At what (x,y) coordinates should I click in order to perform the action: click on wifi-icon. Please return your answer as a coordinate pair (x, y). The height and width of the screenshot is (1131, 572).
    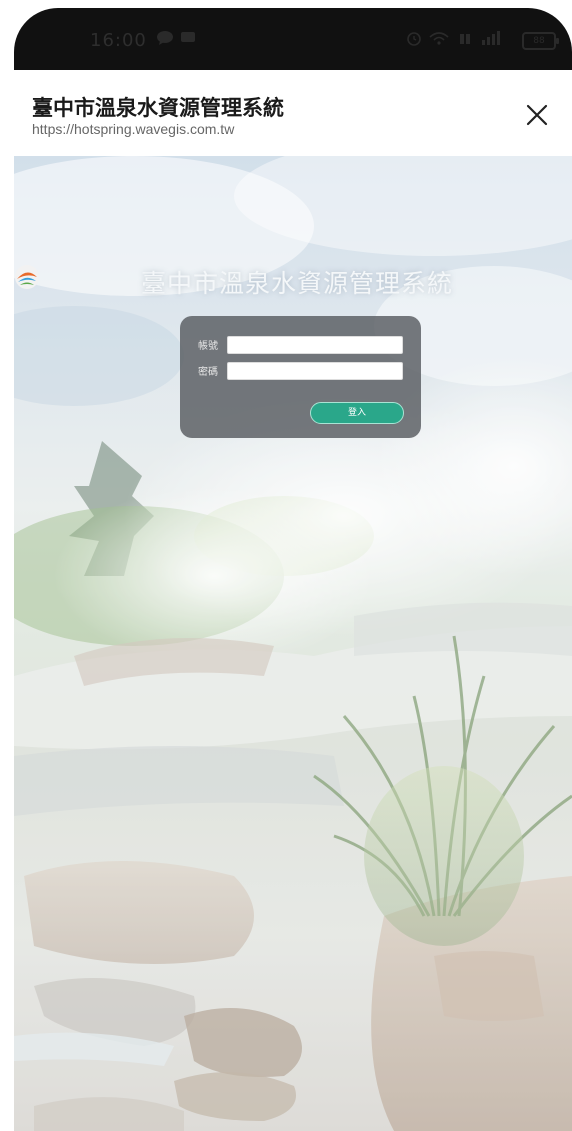
    Looking at the image, I should click on (439, 40).